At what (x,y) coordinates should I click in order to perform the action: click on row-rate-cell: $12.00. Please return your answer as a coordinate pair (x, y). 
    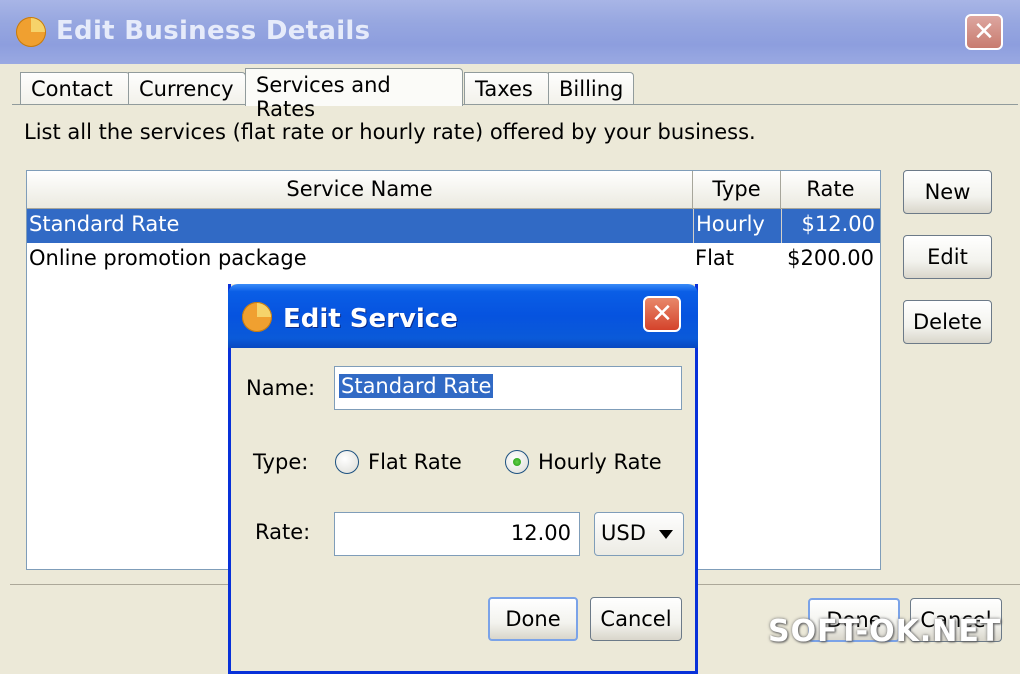
    Looking at the image, I should click on (831, 226).